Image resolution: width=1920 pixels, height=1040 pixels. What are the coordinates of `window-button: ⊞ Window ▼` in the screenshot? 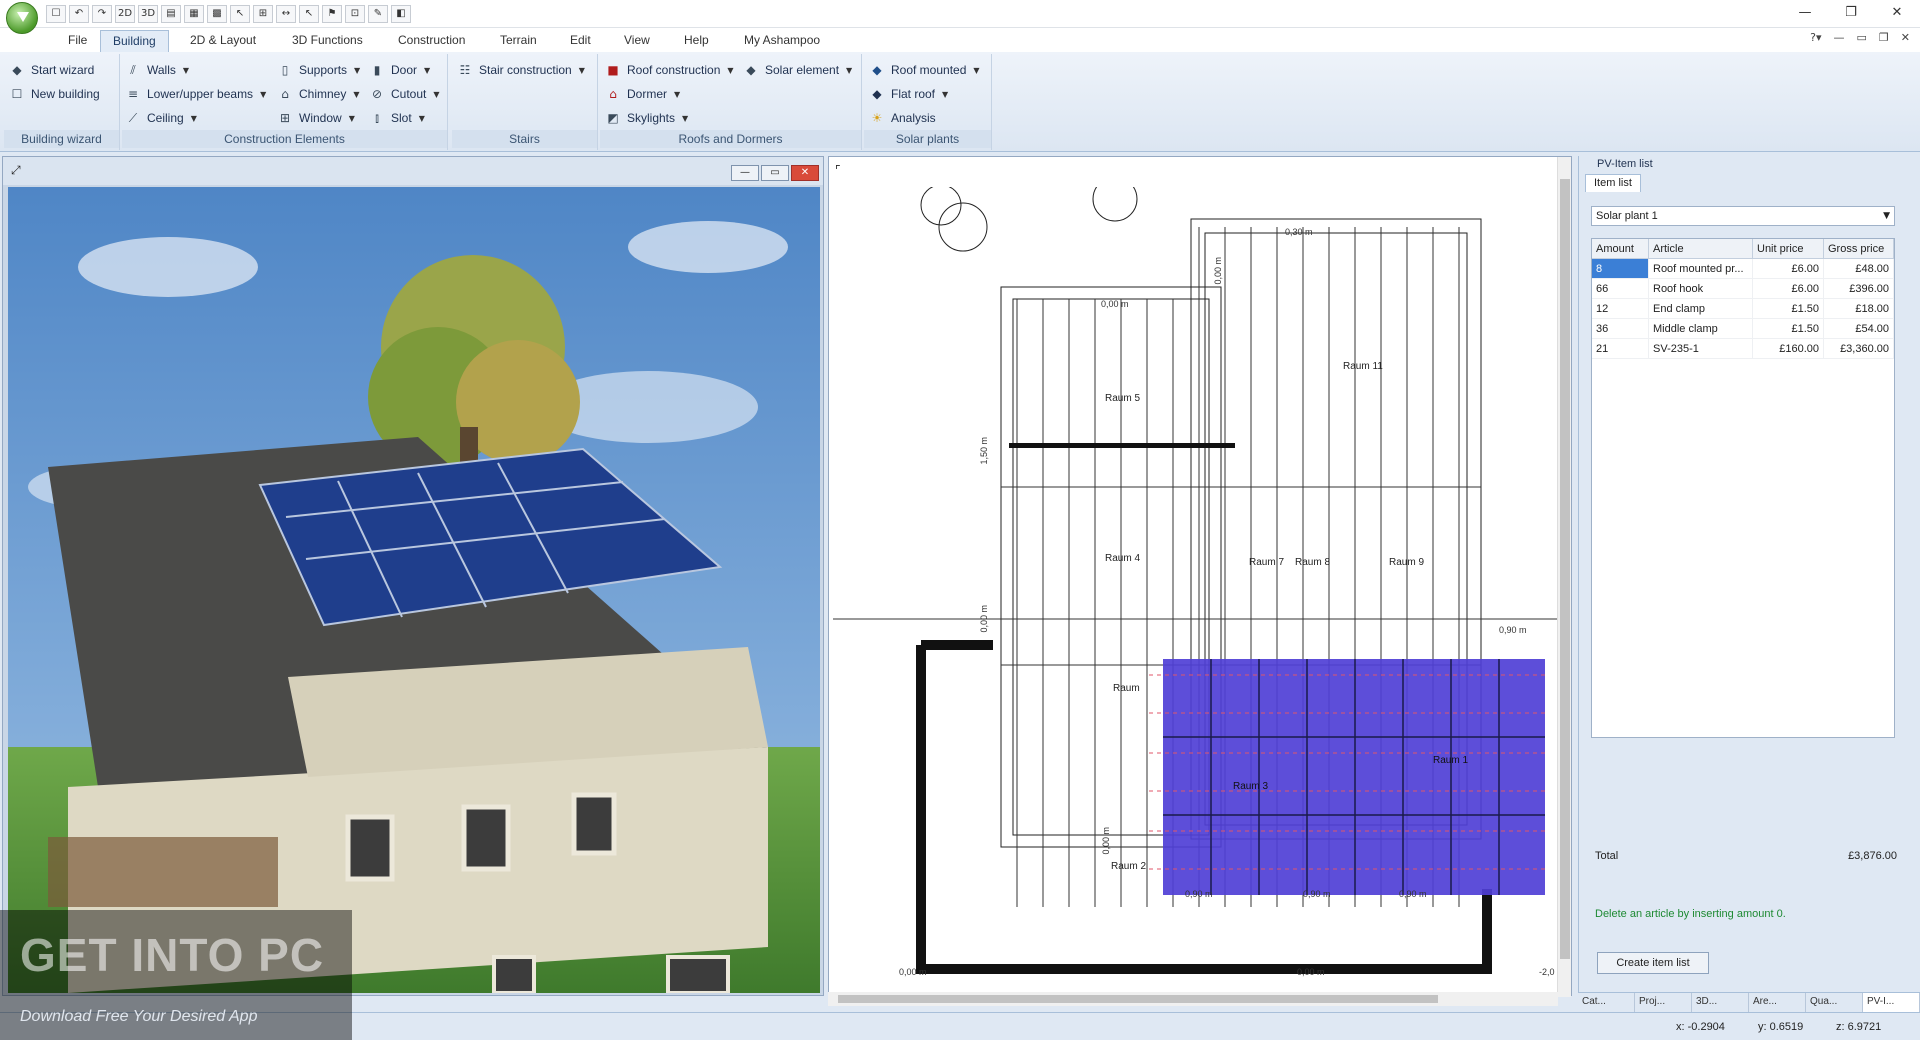 It's located at (316, 118).